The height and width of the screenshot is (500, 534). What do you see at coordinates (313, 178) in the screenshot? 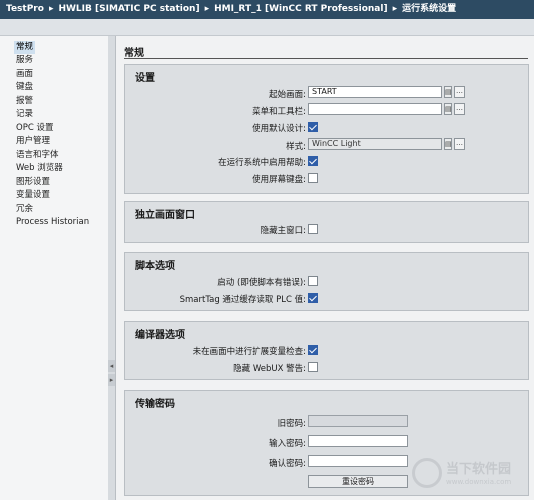
I see `screen-keyboard-checkbox` at bounding box center [313, 178].